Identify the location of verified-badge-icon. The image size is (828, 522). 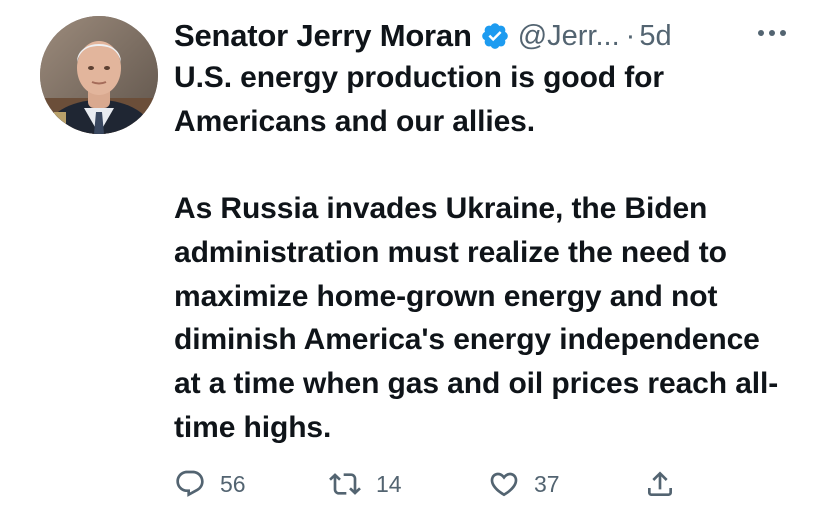
(495, 36).